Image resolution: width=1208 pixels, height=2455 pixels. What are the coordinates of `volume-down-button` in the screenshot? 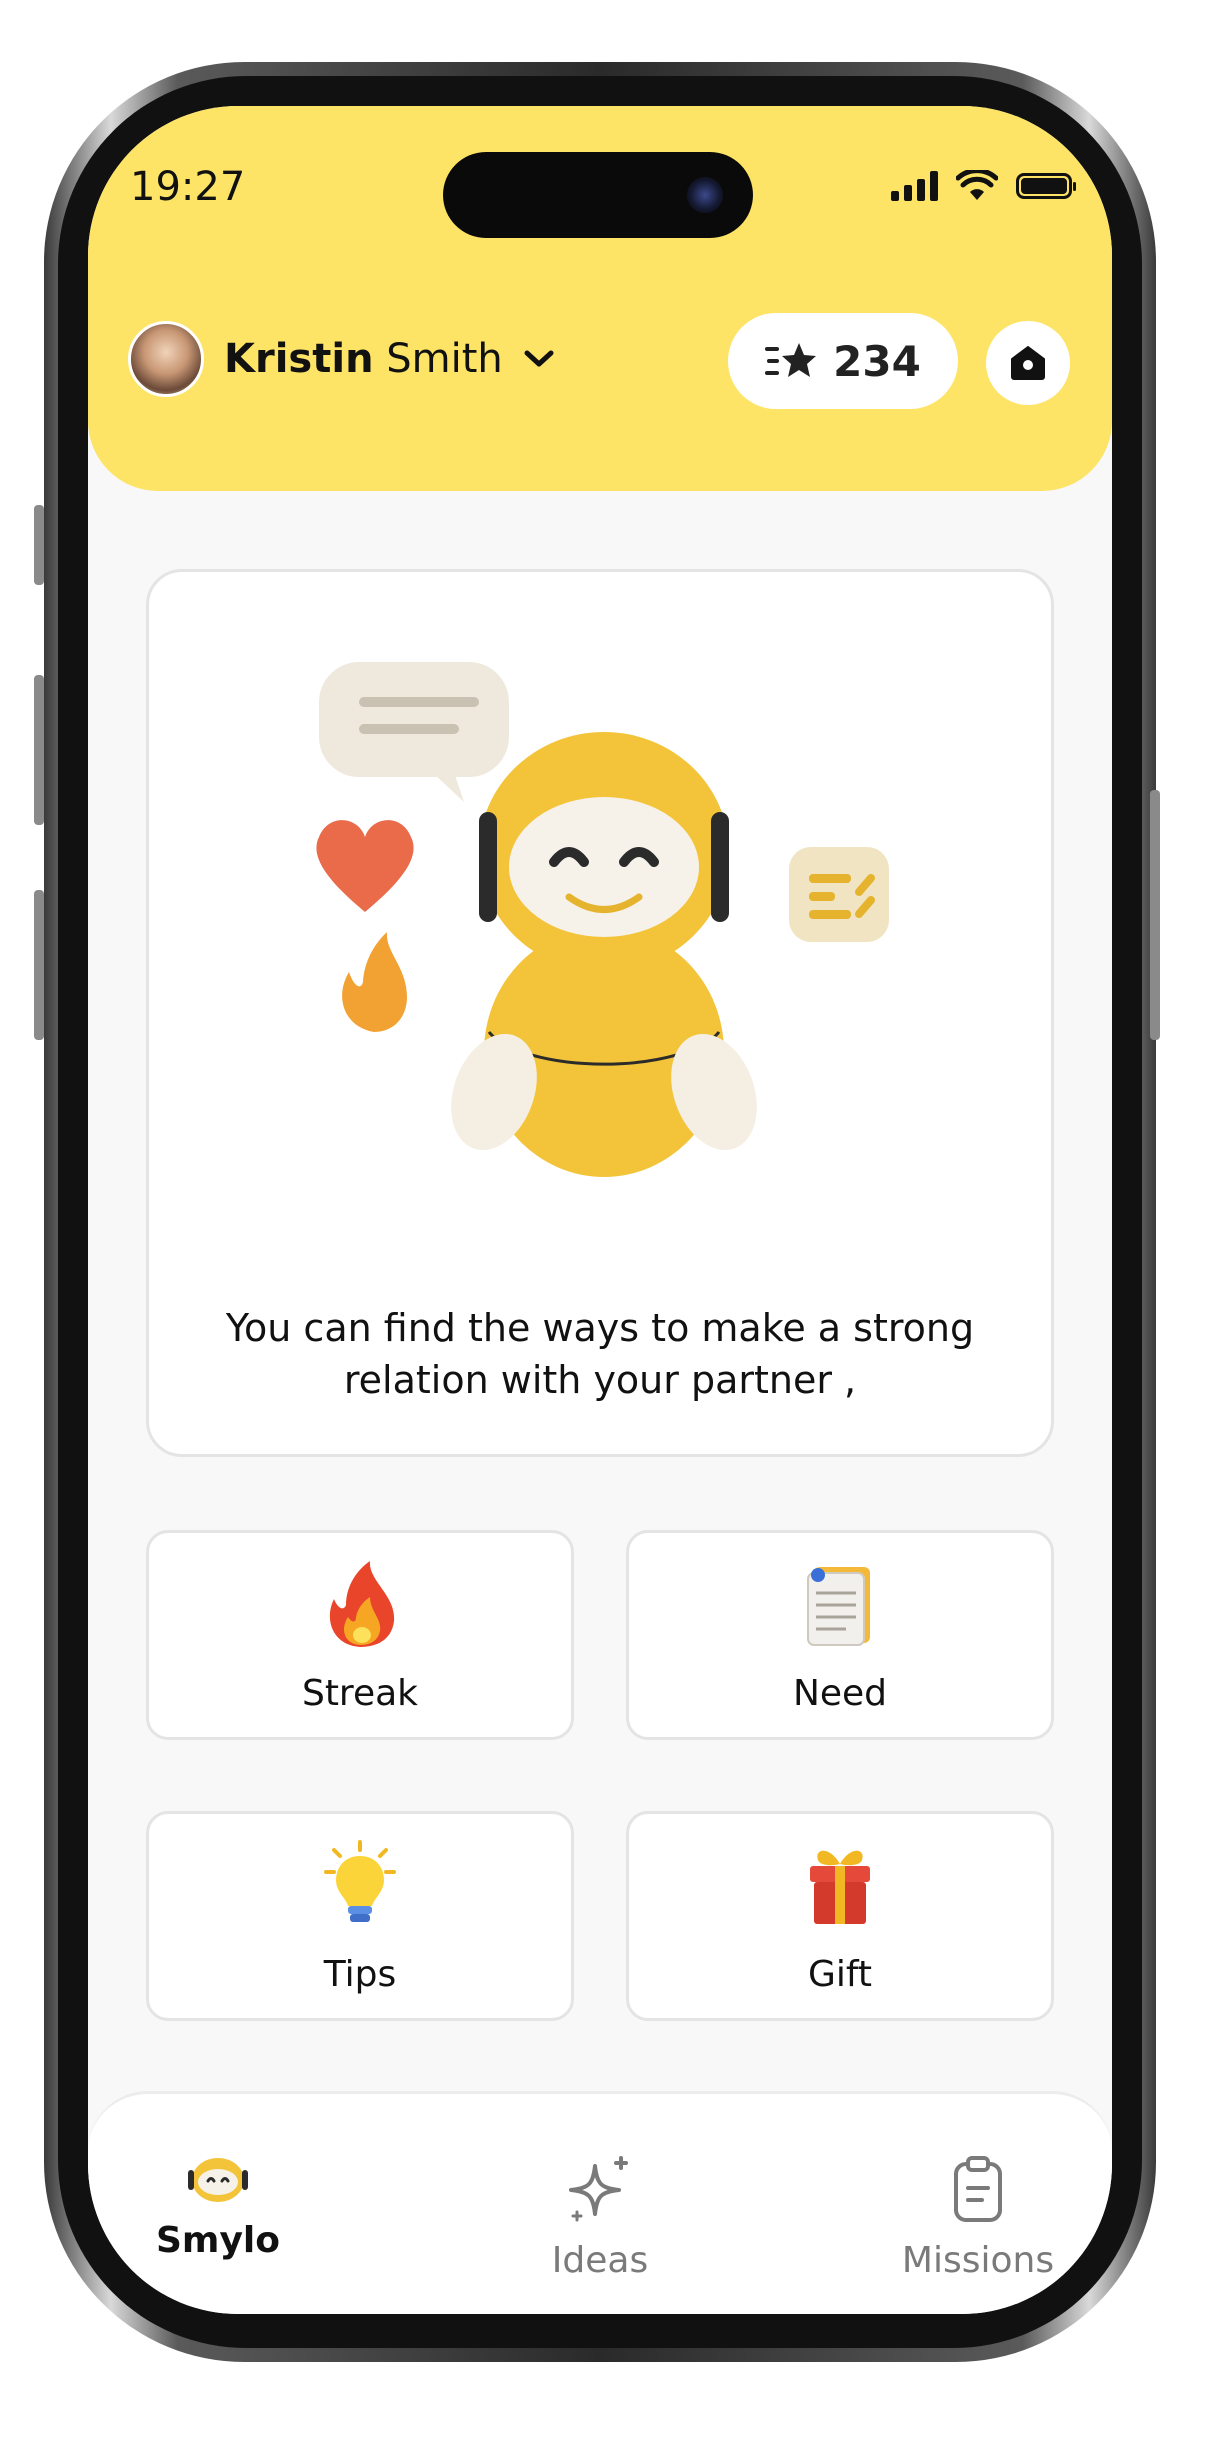 It's located at (39, 965).